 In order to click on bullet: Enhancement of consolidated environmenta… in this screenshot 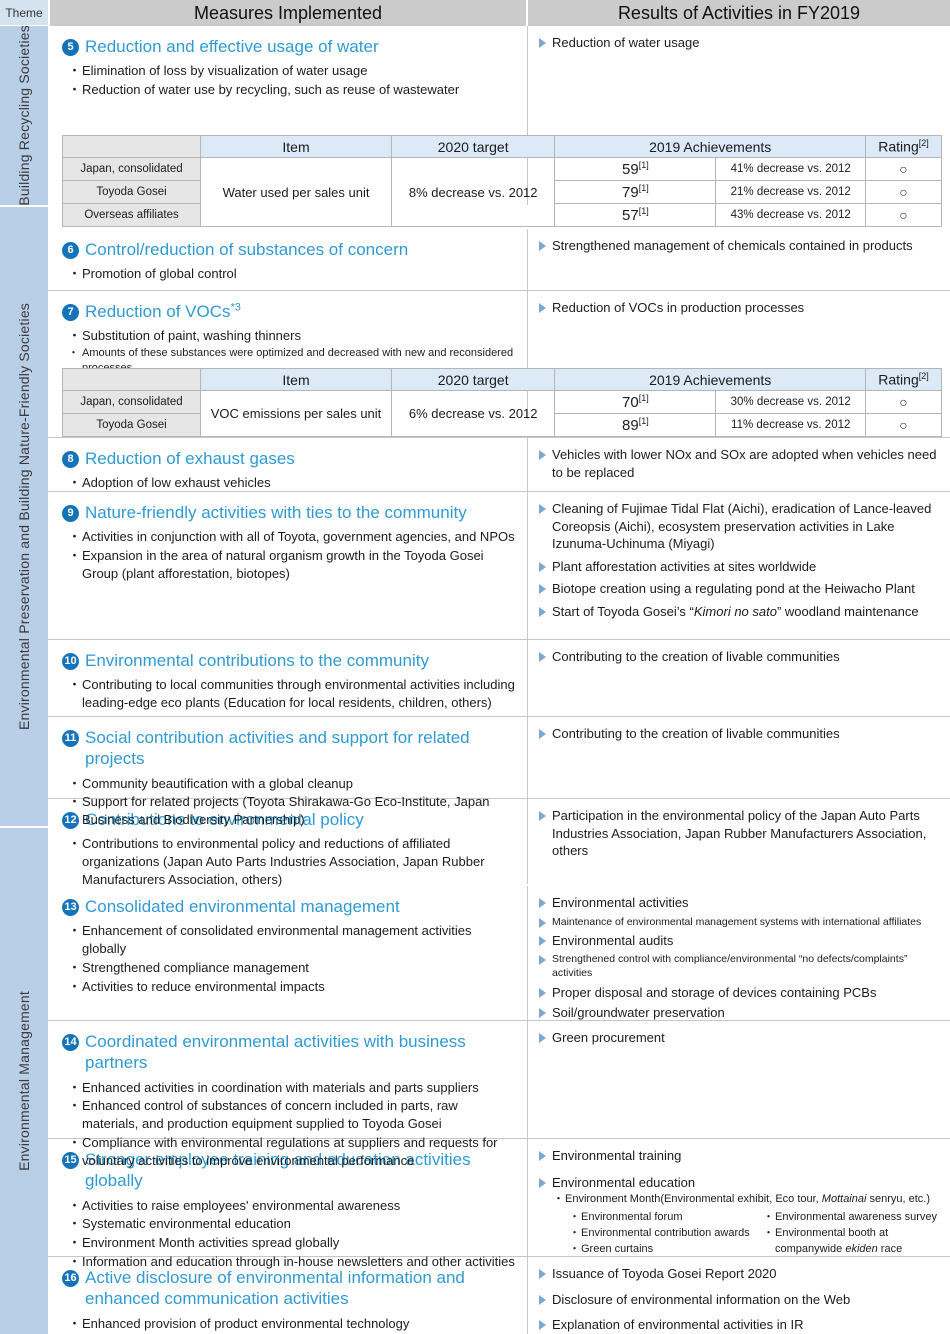, I will do `click(292, 940)`.